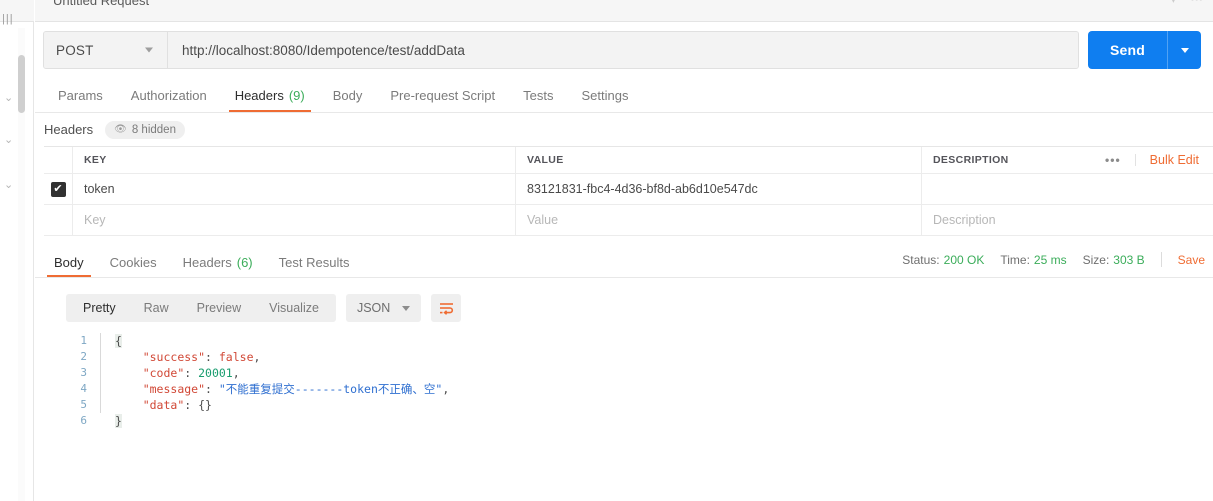  What do you see at coordinates (1033, 260) in the screenshot?
I see `response-time: Time: 25 ms` at bounding box center [1033, 260].